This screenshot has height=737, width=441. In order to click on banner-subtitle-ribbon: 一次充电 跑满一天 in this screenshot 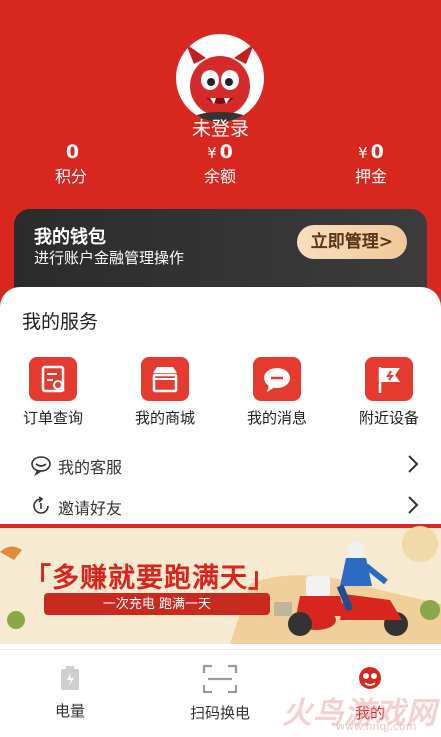, I will do `click(157, 604)`.